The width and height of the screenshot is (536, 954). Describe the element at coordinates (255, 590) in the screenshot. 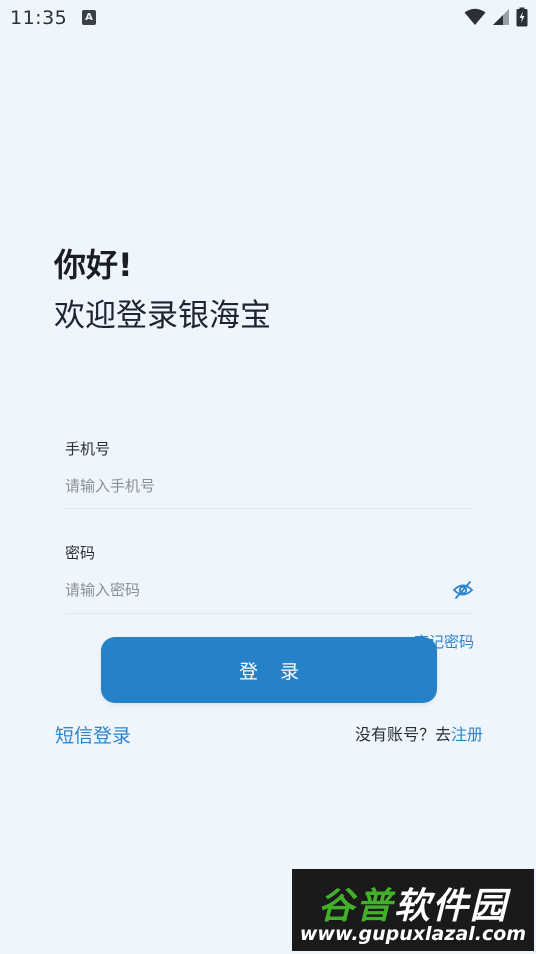

I see `password-input` at that location.